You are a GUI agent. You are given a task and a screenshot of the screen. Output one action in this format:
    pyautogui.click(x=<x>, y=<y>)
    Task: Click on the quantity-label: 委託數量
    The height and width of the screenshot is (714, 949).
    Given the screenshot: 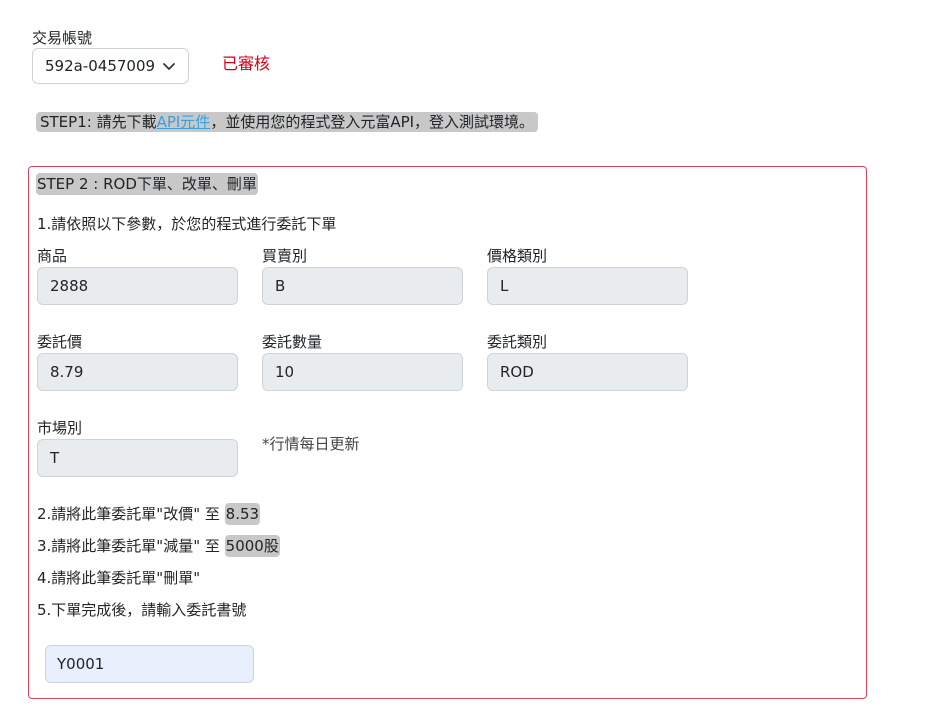 What is the action you would take?
    pyautogui.click(x=292, y=342)
    